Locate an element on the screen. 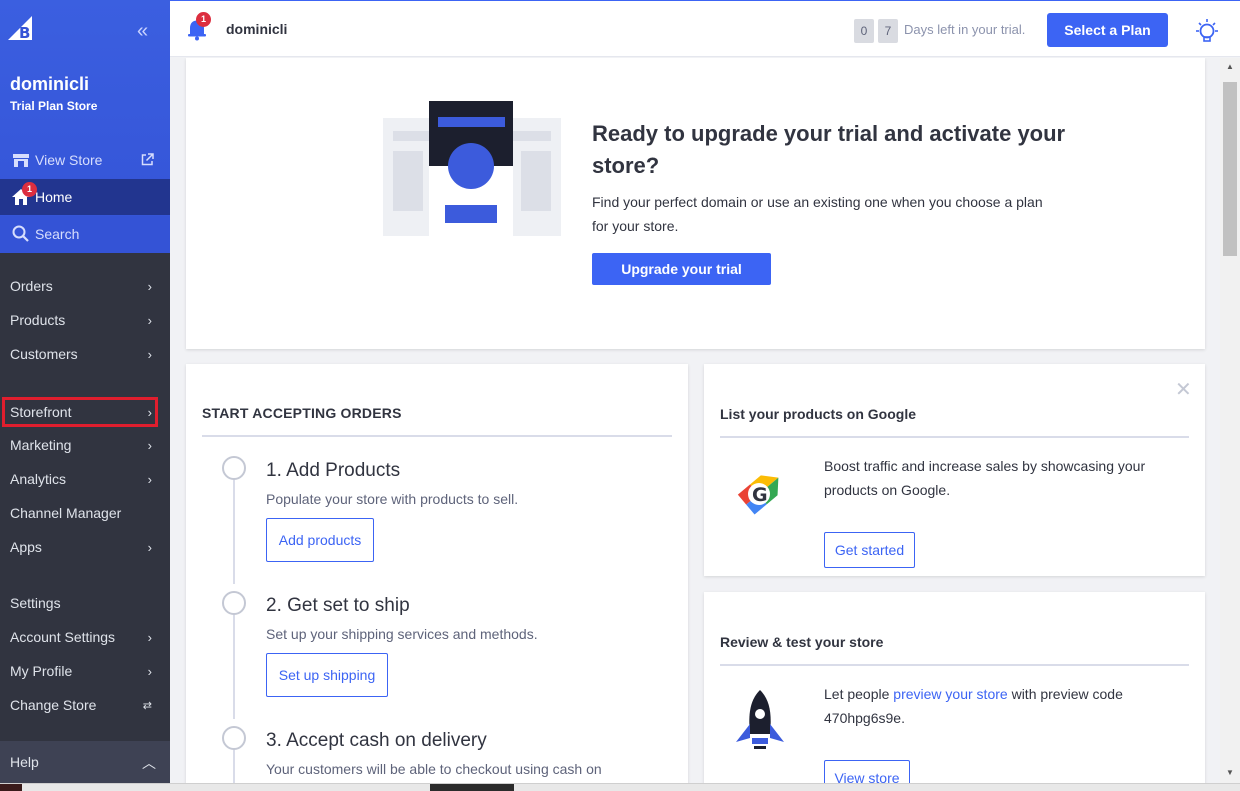 Image resolution: width=1240 pixels, height=791 pixels. sidebar-item-label: Orders is located at coordinates (31, 286).